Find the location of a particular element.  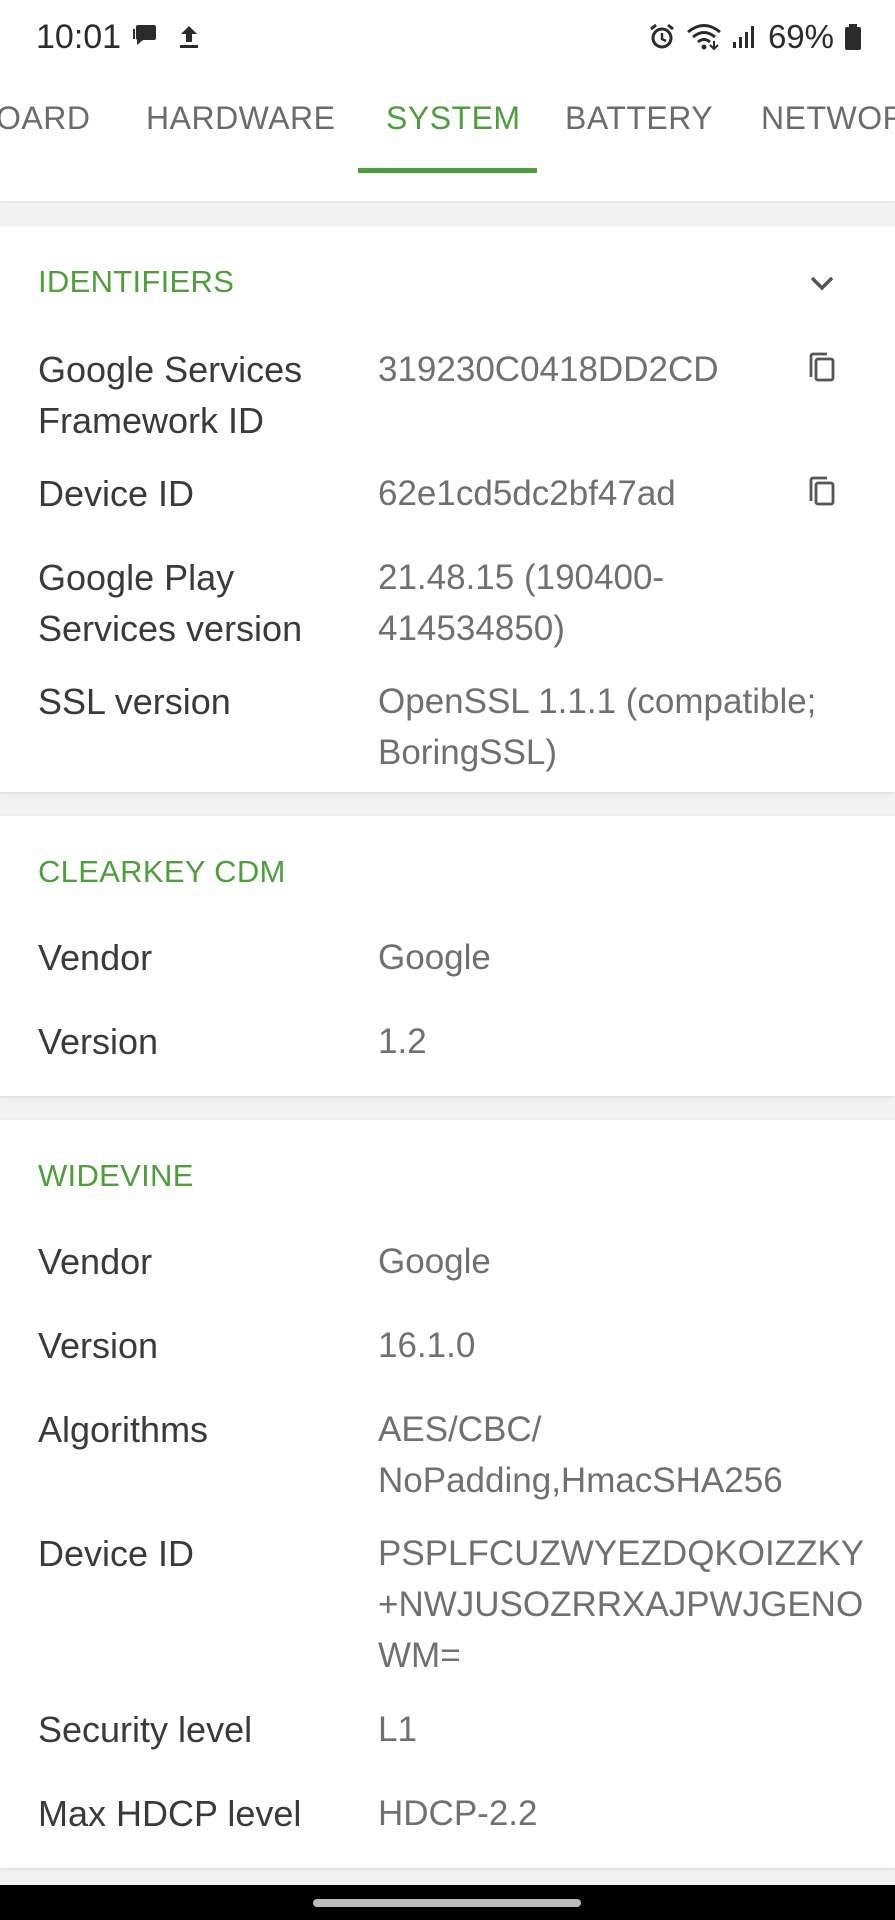

battery-percent: 69% is located at coordinates (800, 36).